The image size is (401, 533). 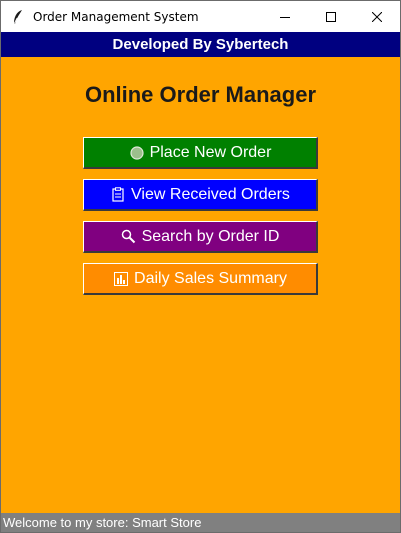 I want to click on search-by-order-id-button: Search by Order ID, so click(x=200, y=237).